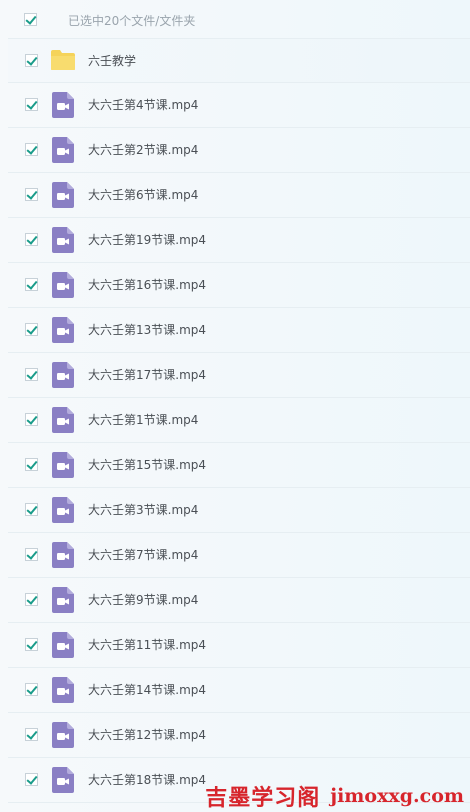  I want to click on selection-count-text: 已选中20个文件/文件夹, so click(132, 21).